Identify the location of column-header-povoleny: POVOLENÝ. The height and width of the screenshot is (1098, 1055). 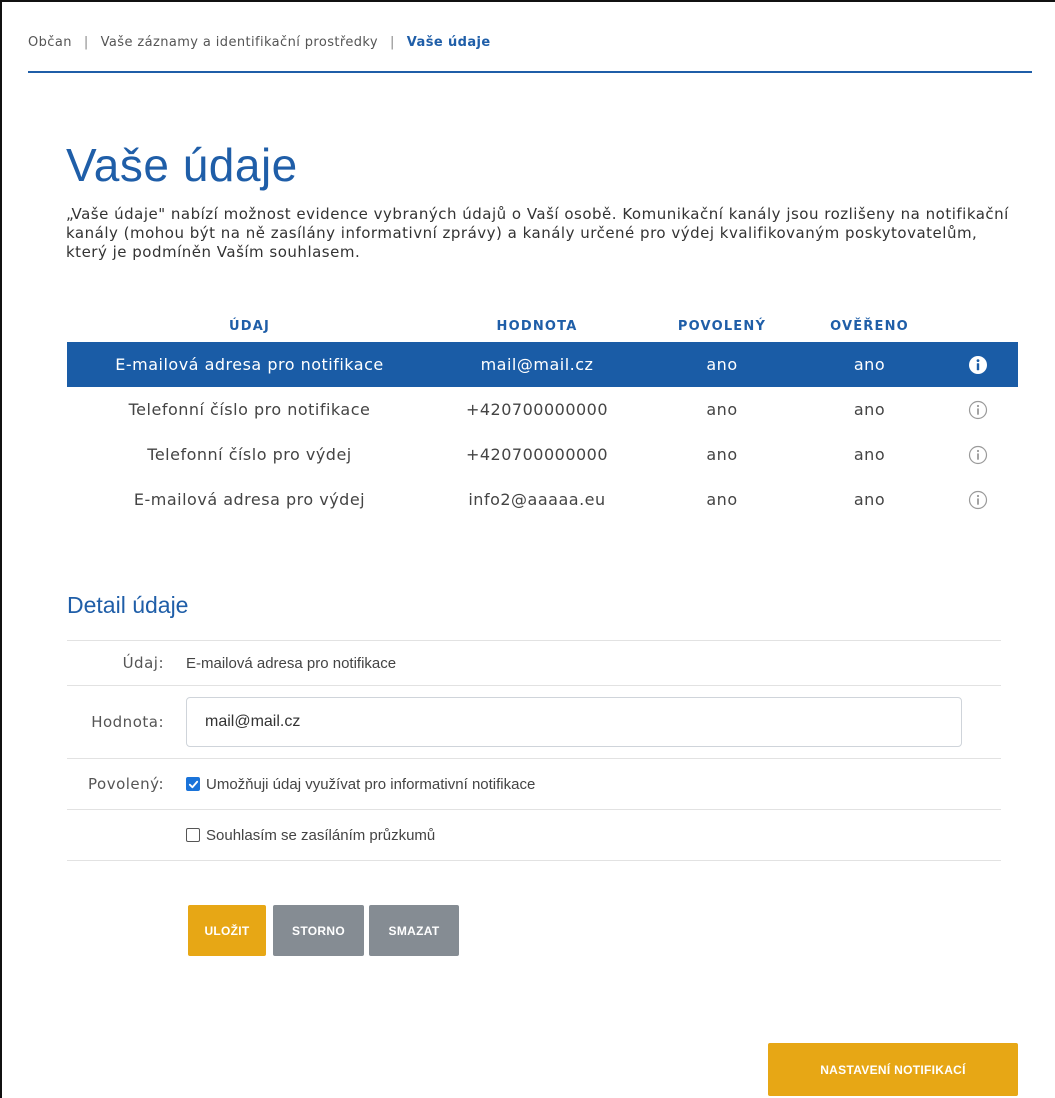
(722, 326).